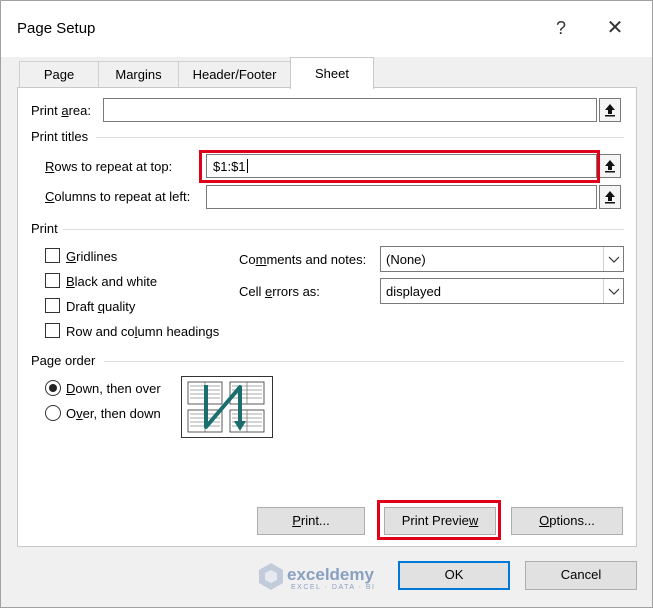 This screenshot has height=608, width=653. I want to click on black-and-white-checkbox, so click(52, 280).